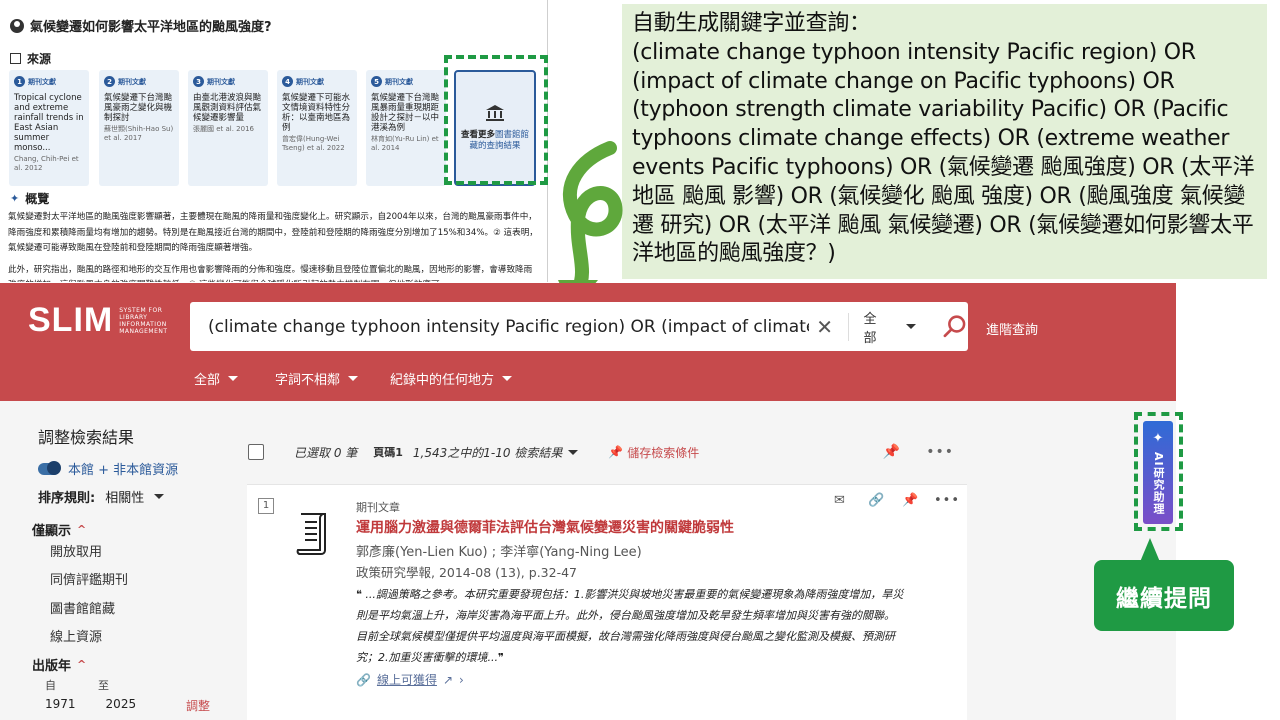  I want to click on select-all-checkbox, so click(256, 452).